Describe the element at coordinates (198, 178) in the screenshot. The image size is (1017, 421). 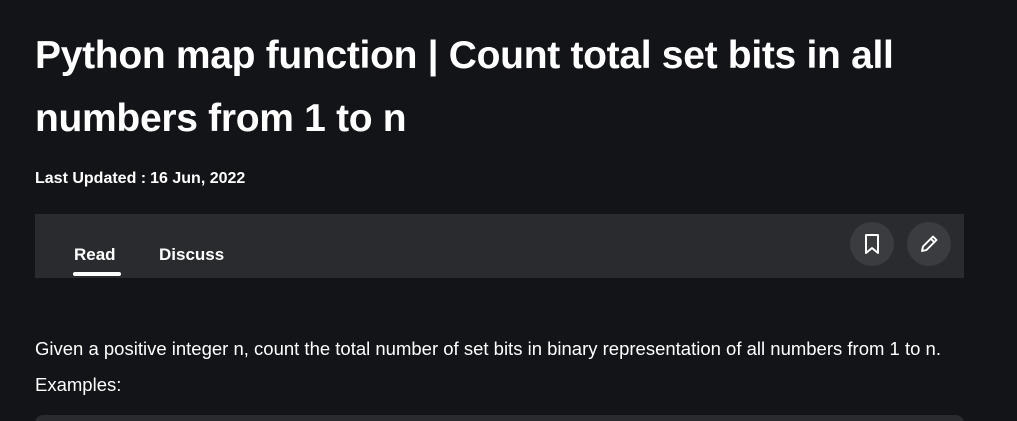
I see `last-updated-date: 16 Jun, 2022` at that location.